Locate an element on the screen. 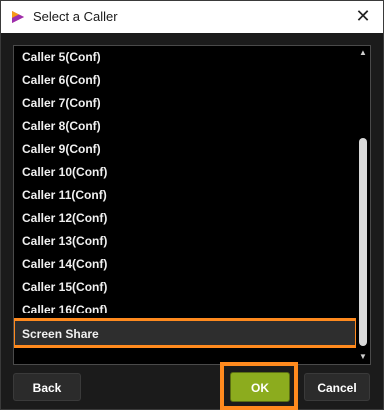  cancel-button: Cancel is located at coordinates (337, 387).